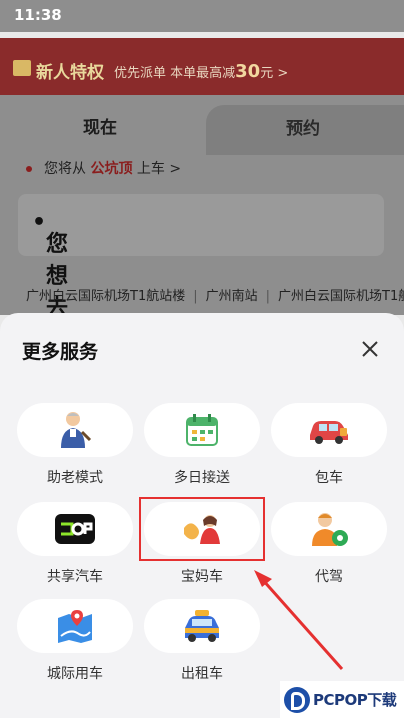 The image size is (404, 718). I want to click on service-multi-day: 多日接送, so click(202, 445).